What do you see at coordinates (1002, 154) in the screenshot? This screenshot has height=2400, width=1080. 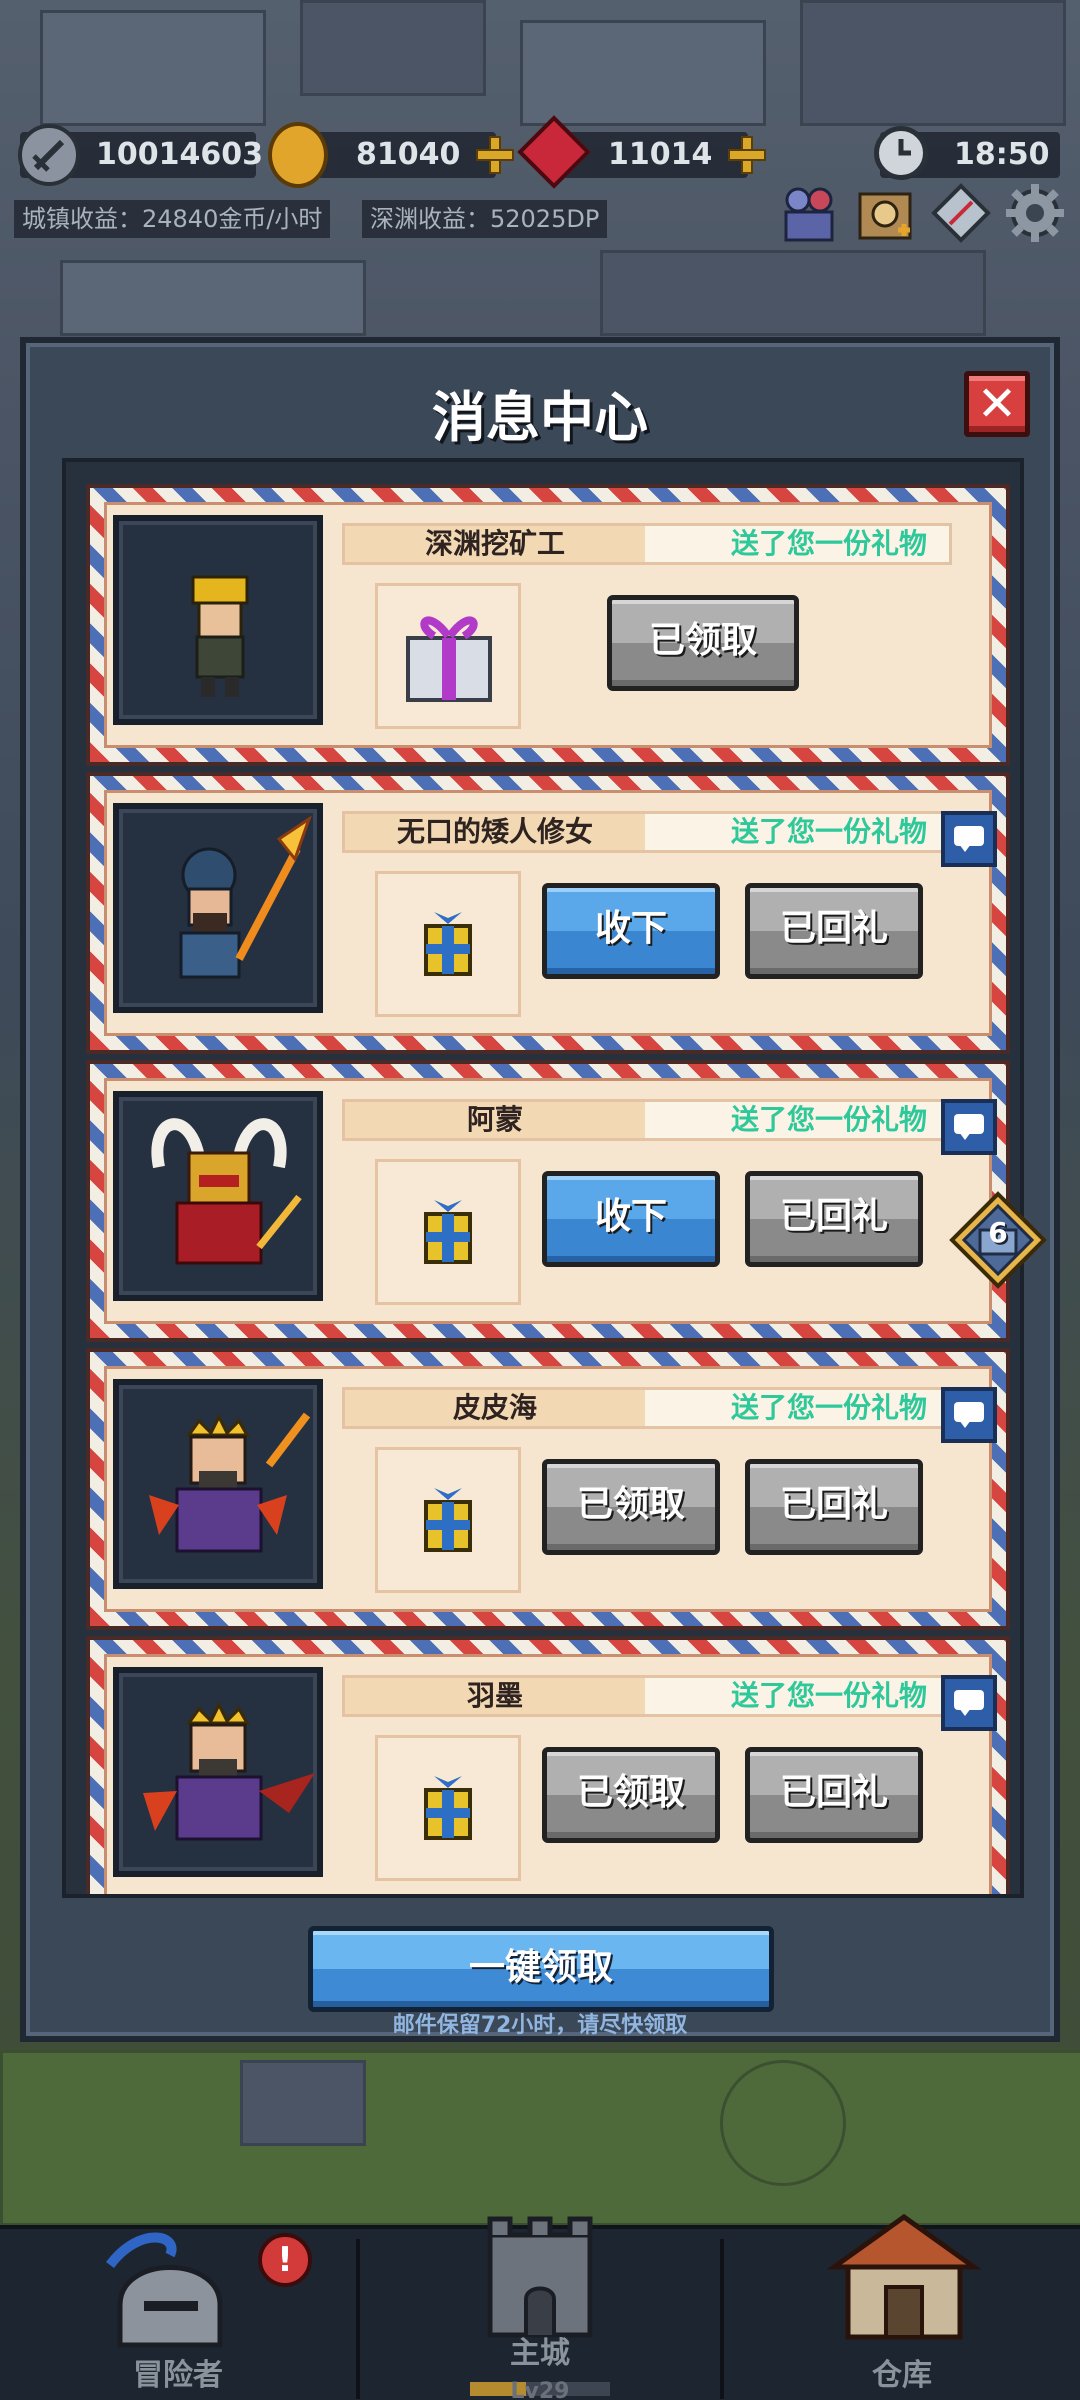 I see `clock-time: 18:50` at bounding box center [1002, 154].